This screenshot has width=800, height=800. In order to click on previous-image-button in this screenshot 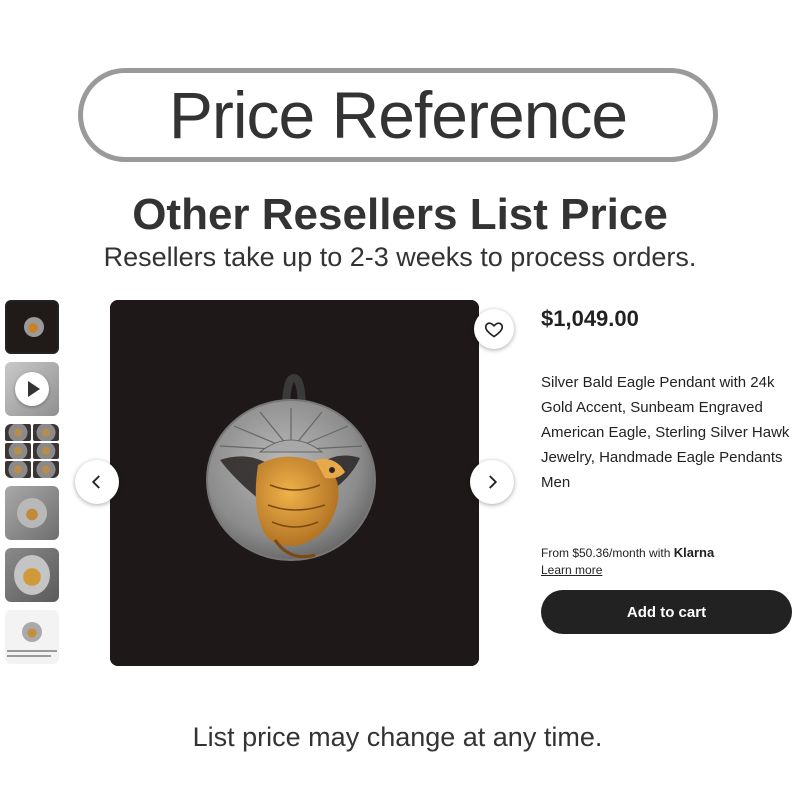, I will do `click(97, 482)`.